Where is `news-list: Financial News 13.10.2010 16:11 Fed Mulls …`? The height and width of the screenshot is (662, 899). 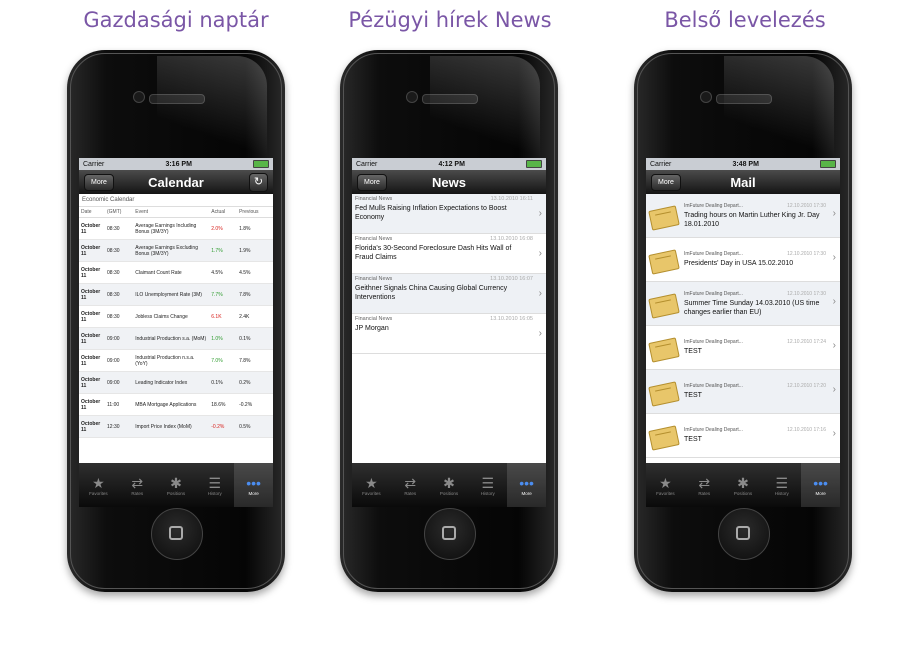 news-list: Financial News 13.10.2010 16:11 Fed Mulls … is located at coordinates (449, 328).